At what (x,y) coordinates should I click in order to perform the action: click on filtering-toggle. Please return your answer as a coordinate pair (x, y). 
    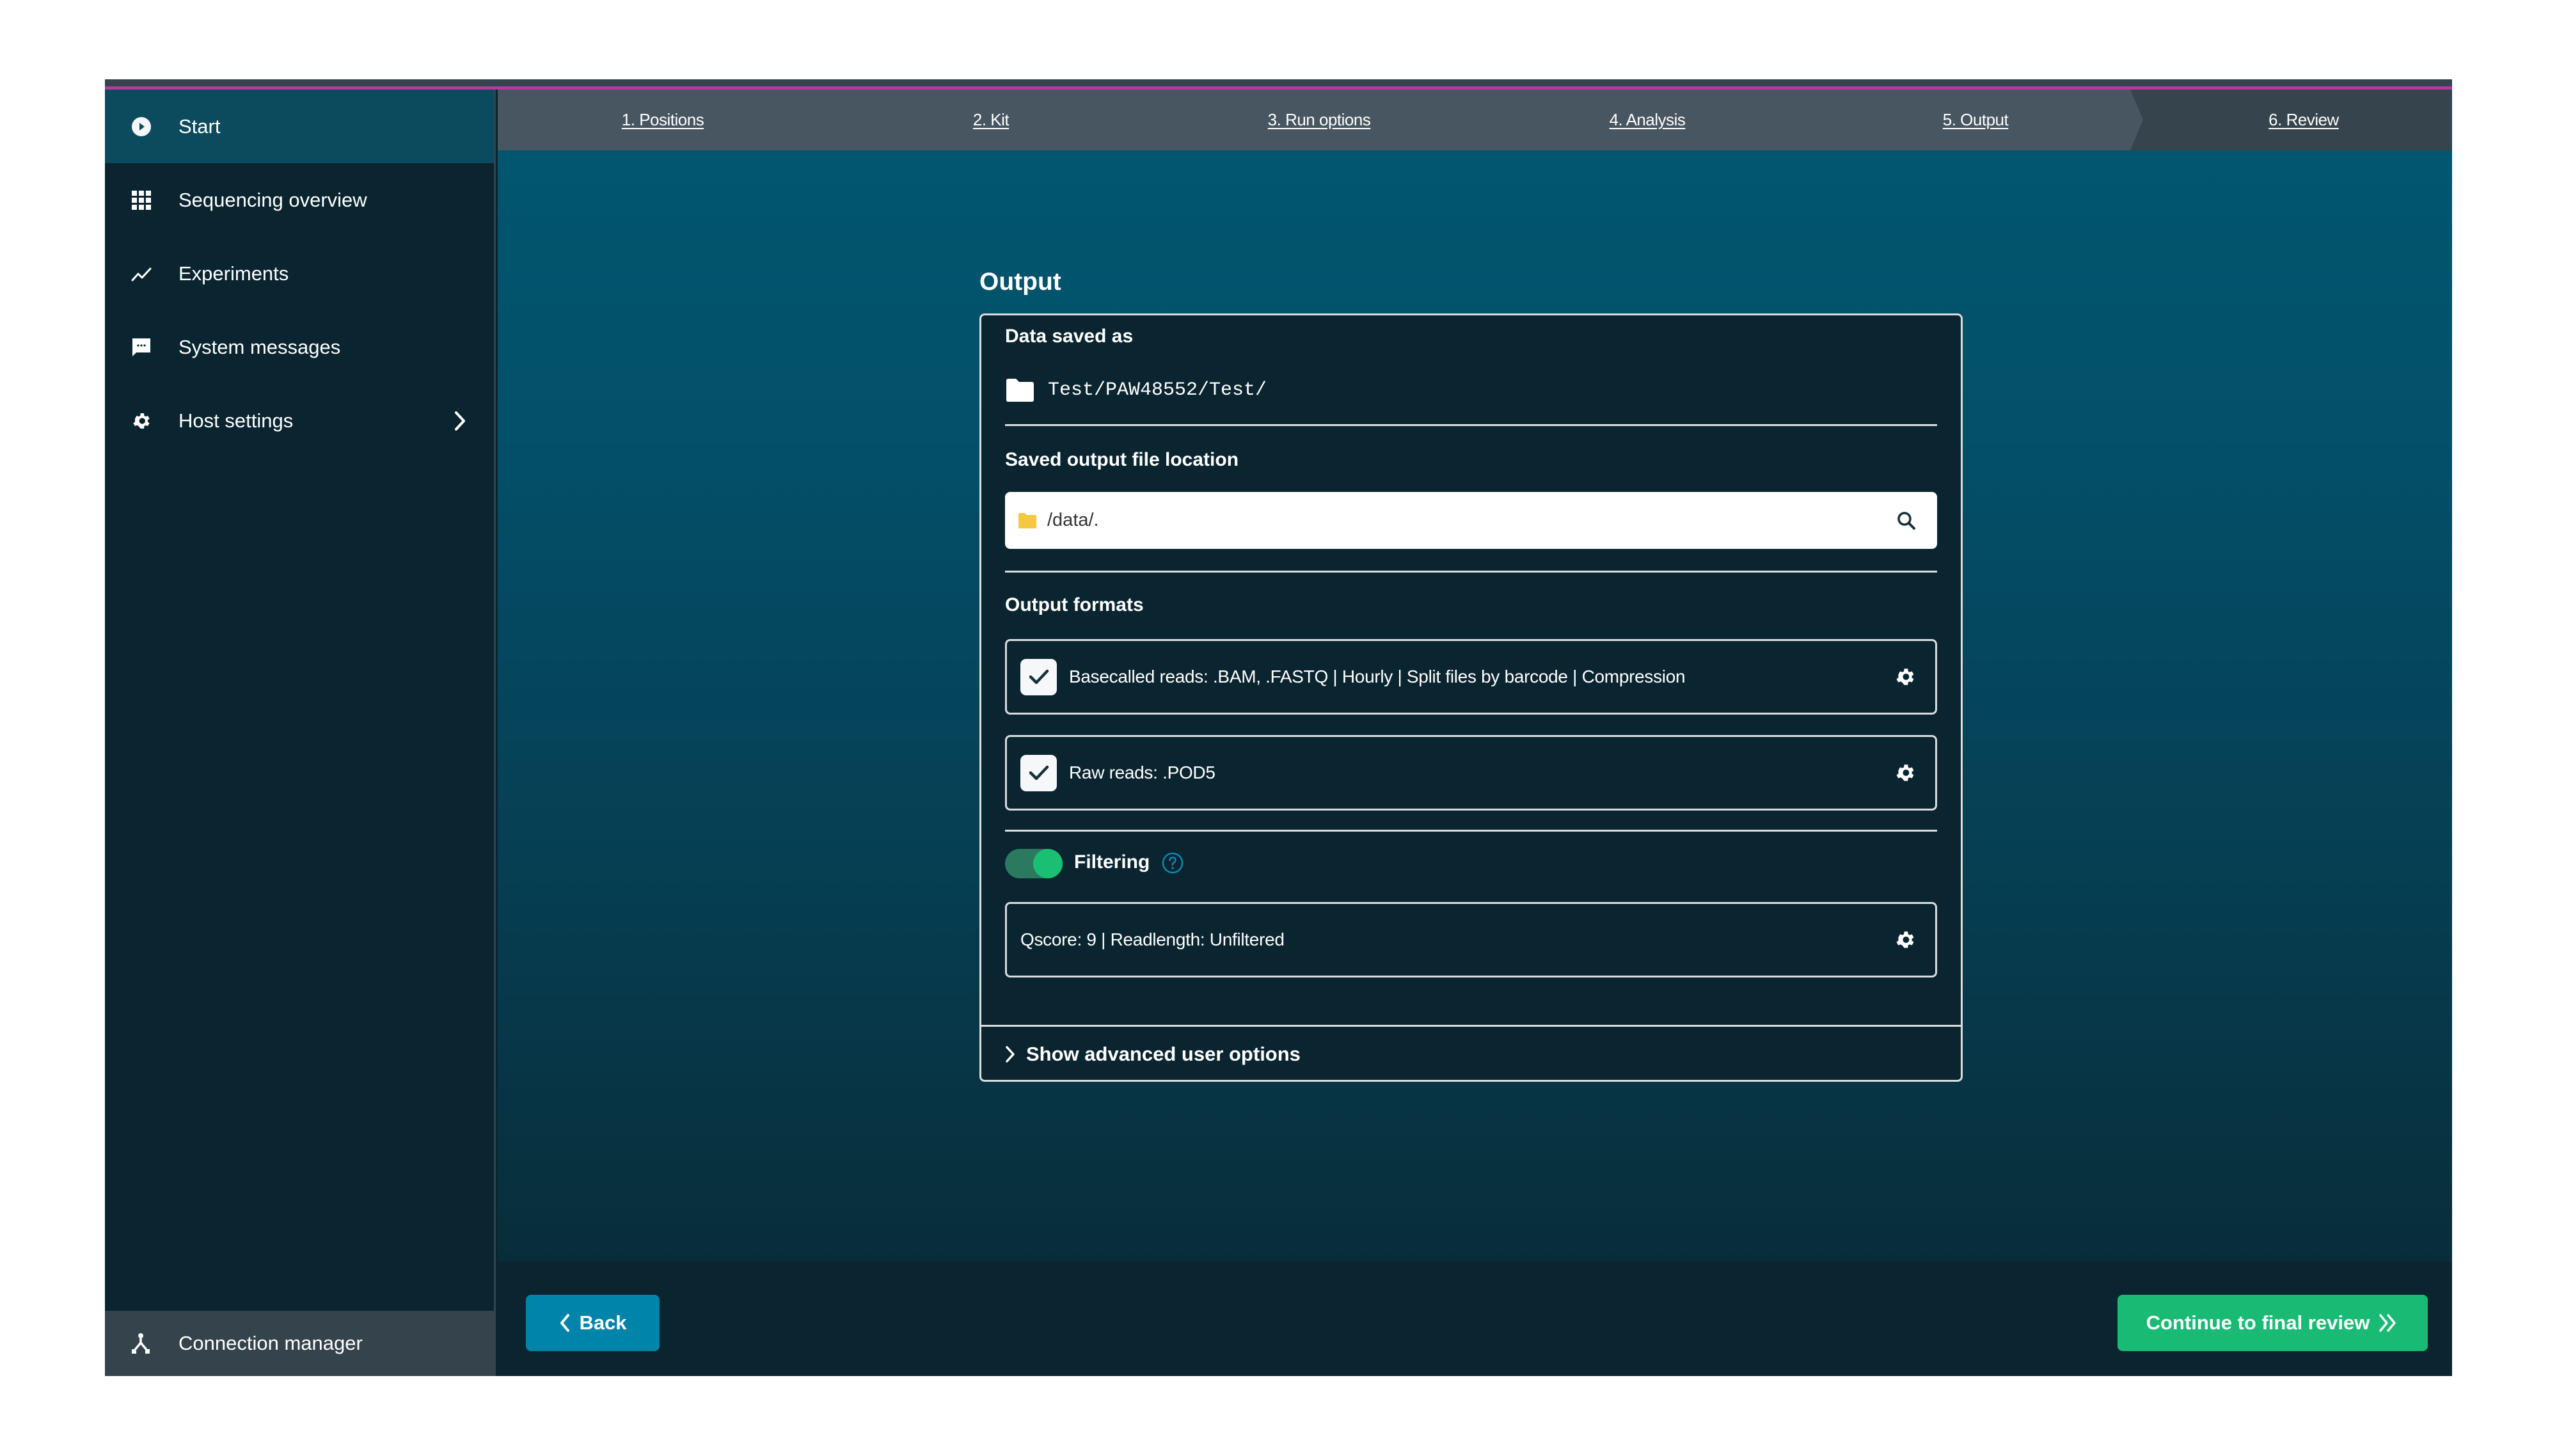
    Looking at the image, I should click on (1034, 864).